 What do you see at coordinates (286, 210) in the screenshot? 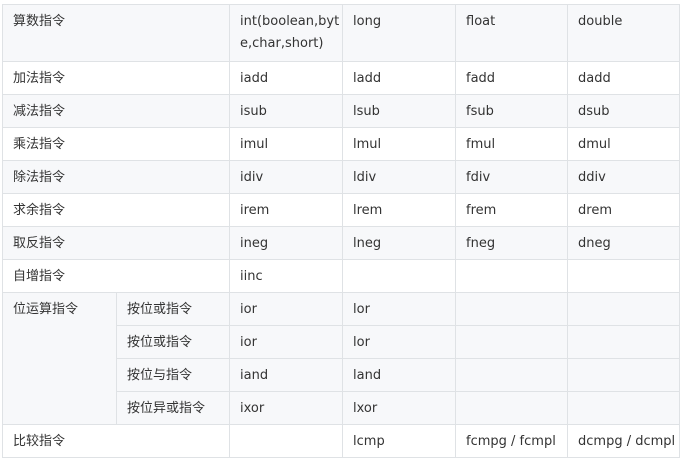
I see `int-cell: irem` at bounding box center [286, 210].